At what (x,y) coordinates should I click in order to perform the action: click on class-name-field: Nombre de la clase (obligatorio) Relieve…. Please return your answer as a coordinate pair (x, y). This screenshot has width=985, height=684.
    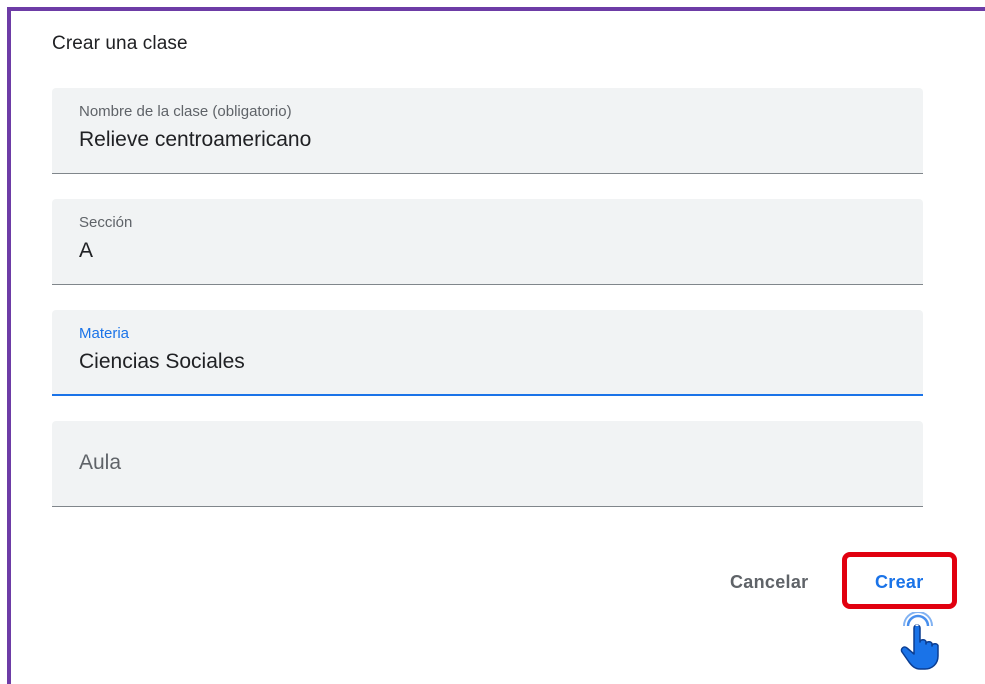
    Looking at the image, I should click on (487, 131).